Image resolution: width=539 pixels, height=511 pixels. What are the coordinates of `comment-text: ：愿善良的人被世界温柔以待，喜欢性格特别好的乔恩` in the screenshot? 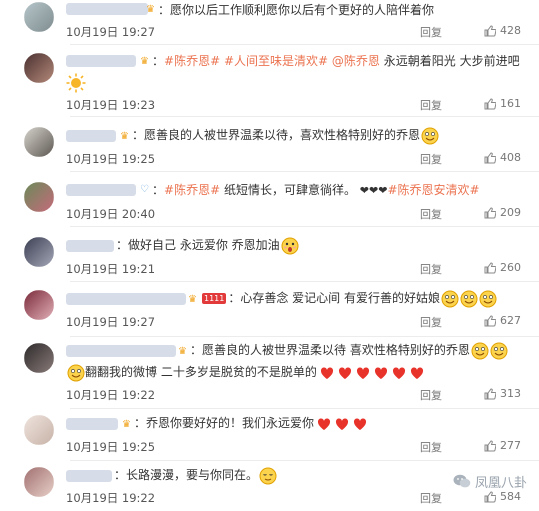 It's located at (329, 135).